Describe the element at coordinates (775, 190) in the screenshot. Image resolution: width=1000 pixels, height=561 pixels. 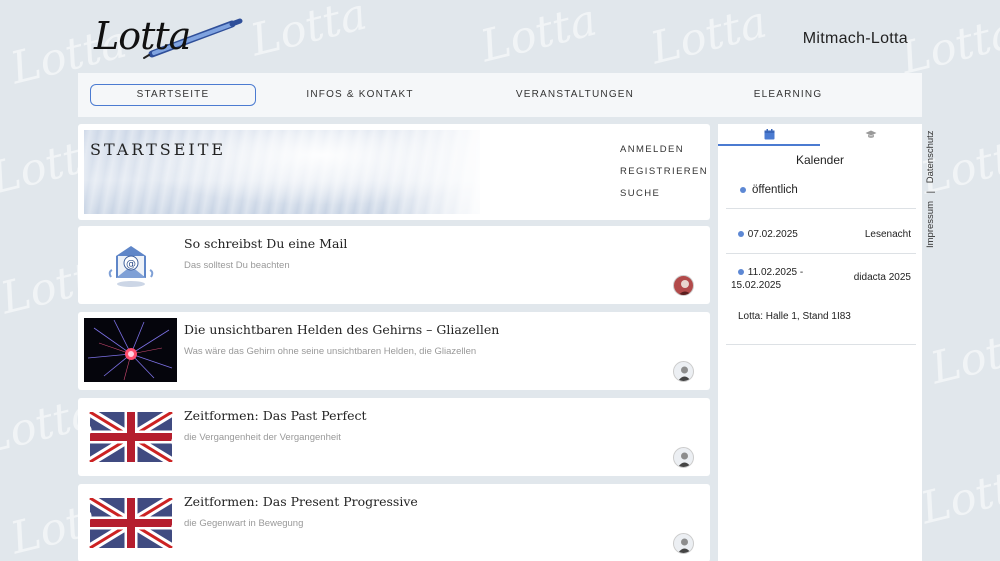
I see `legend-label: öffentlich` at that location.